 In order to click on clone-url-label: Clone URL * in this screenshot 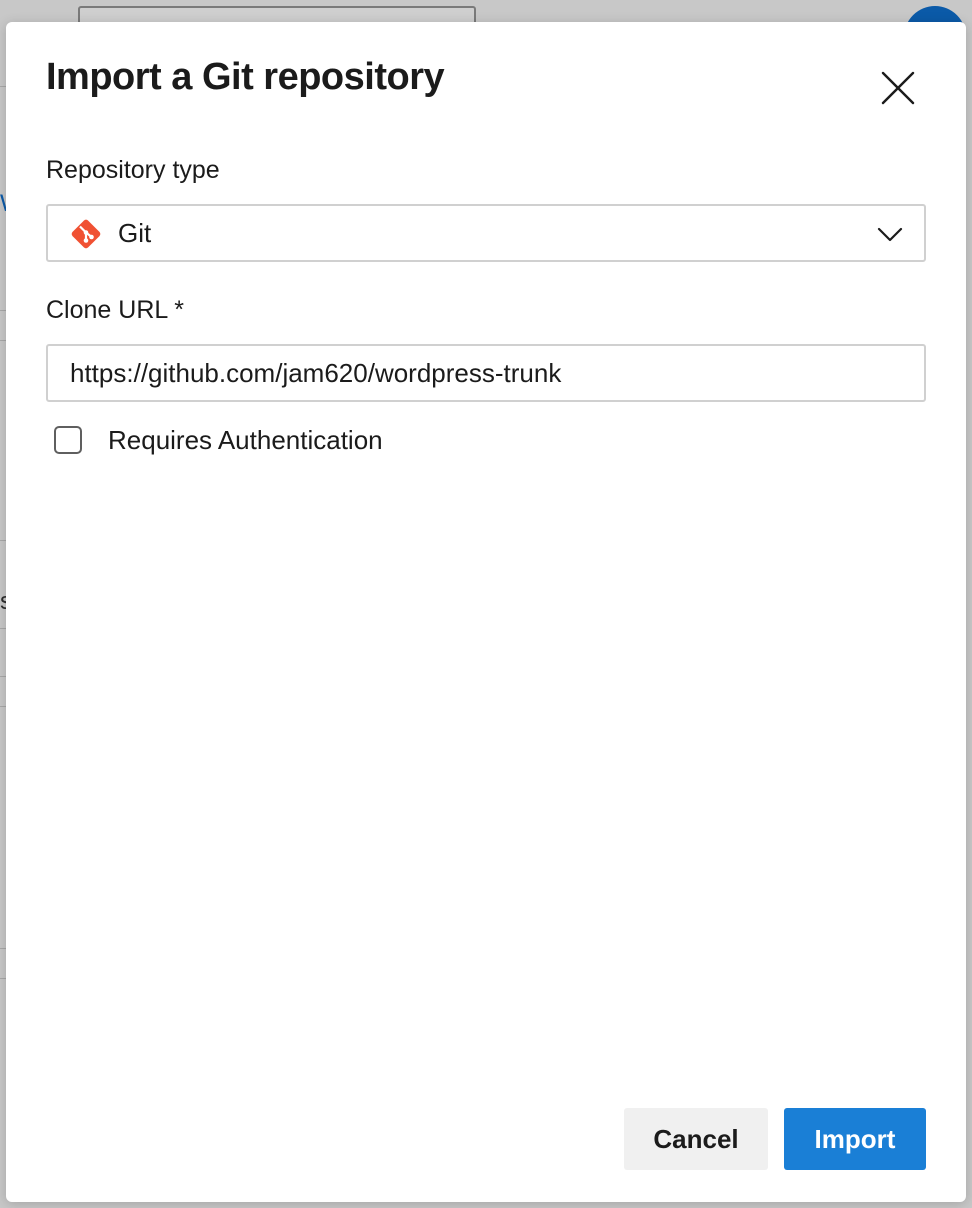, I will do `click(115, 310)`.